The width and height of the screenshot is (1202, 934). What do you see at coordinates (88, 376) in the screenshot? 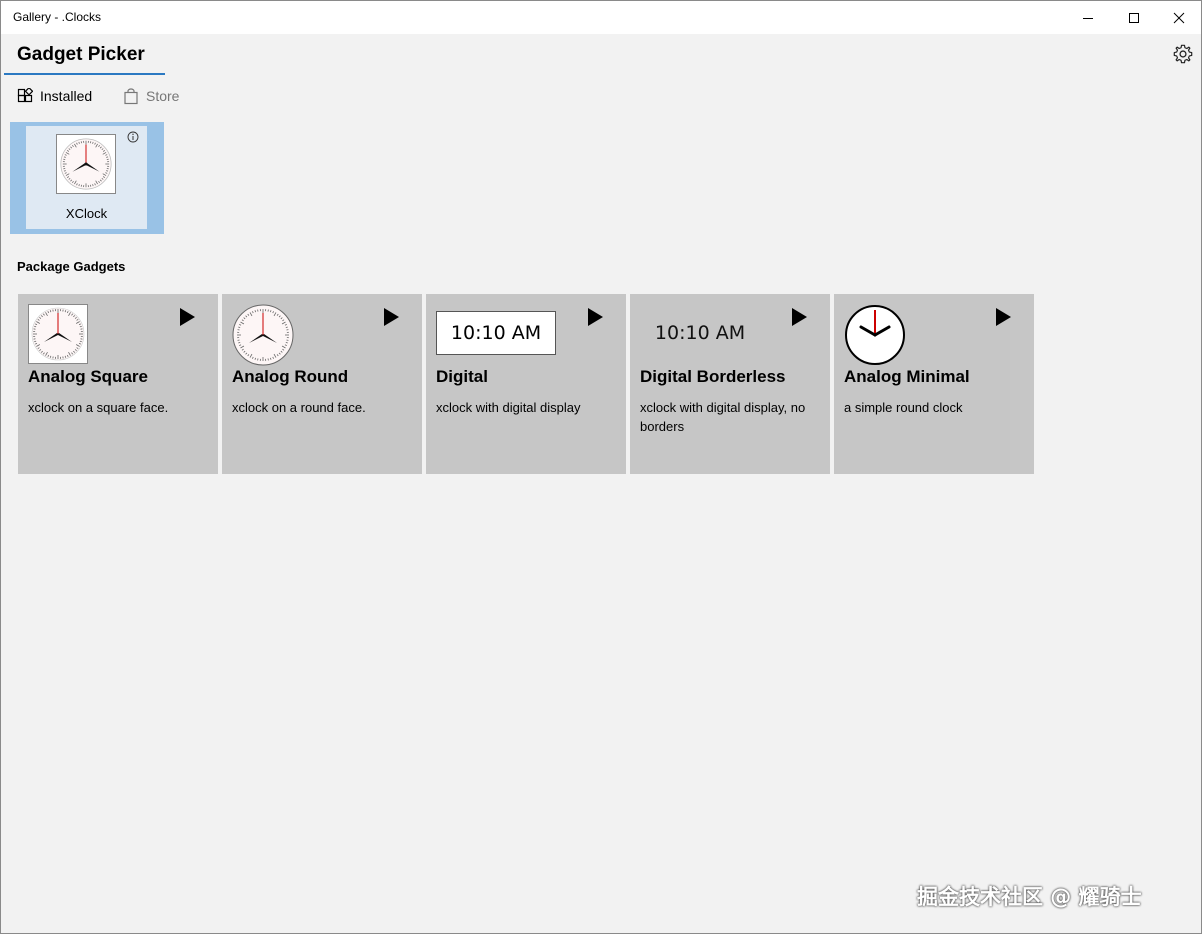
I see `gadget-name: Analog Square` at bounding box center [88, 376].